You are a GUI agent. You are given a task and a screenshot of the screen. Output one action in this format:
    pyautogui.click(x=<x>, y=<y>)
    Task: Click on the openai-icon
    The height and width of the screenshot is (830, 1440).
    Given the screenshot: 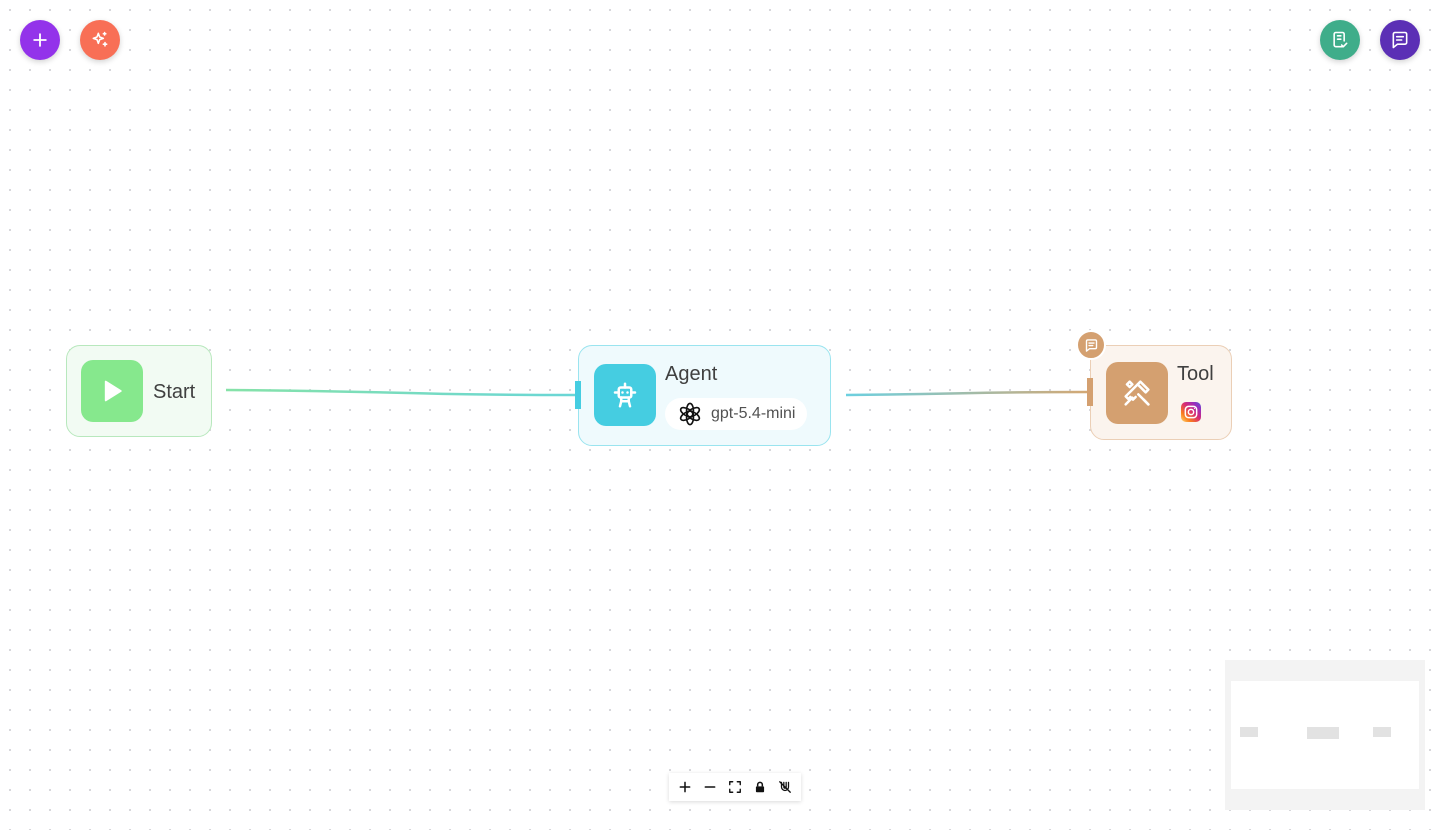 What is the action you would take?
    pyautogui.click(x=690, y=414)
    